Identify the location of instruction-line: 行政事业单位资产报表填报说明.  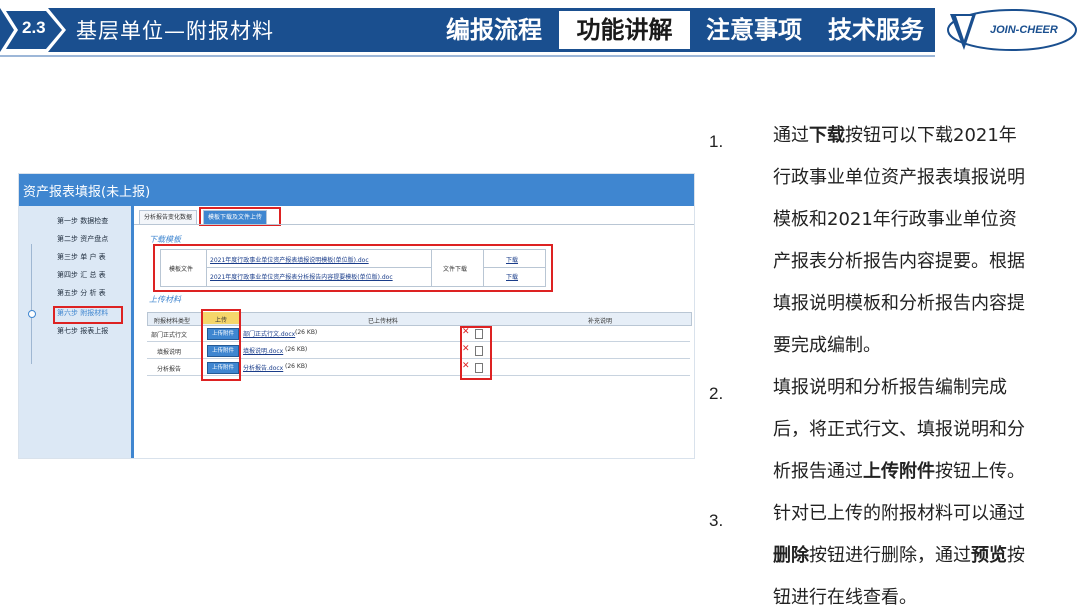
(899, 177).